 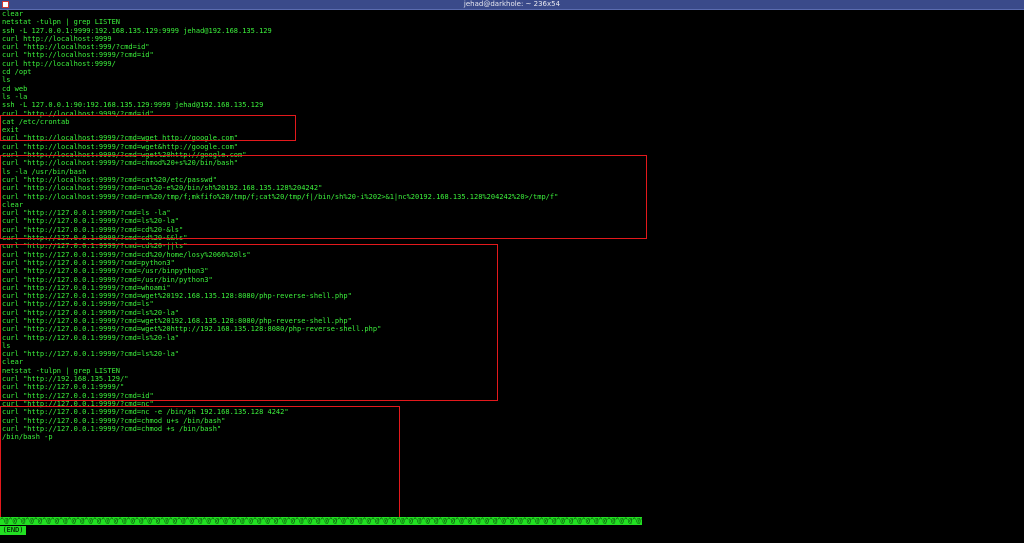 What do you see at coordinates (17, 72) in the screenshot?
I see `terminal-line: cd /opt` at bounding box center [17, 72].